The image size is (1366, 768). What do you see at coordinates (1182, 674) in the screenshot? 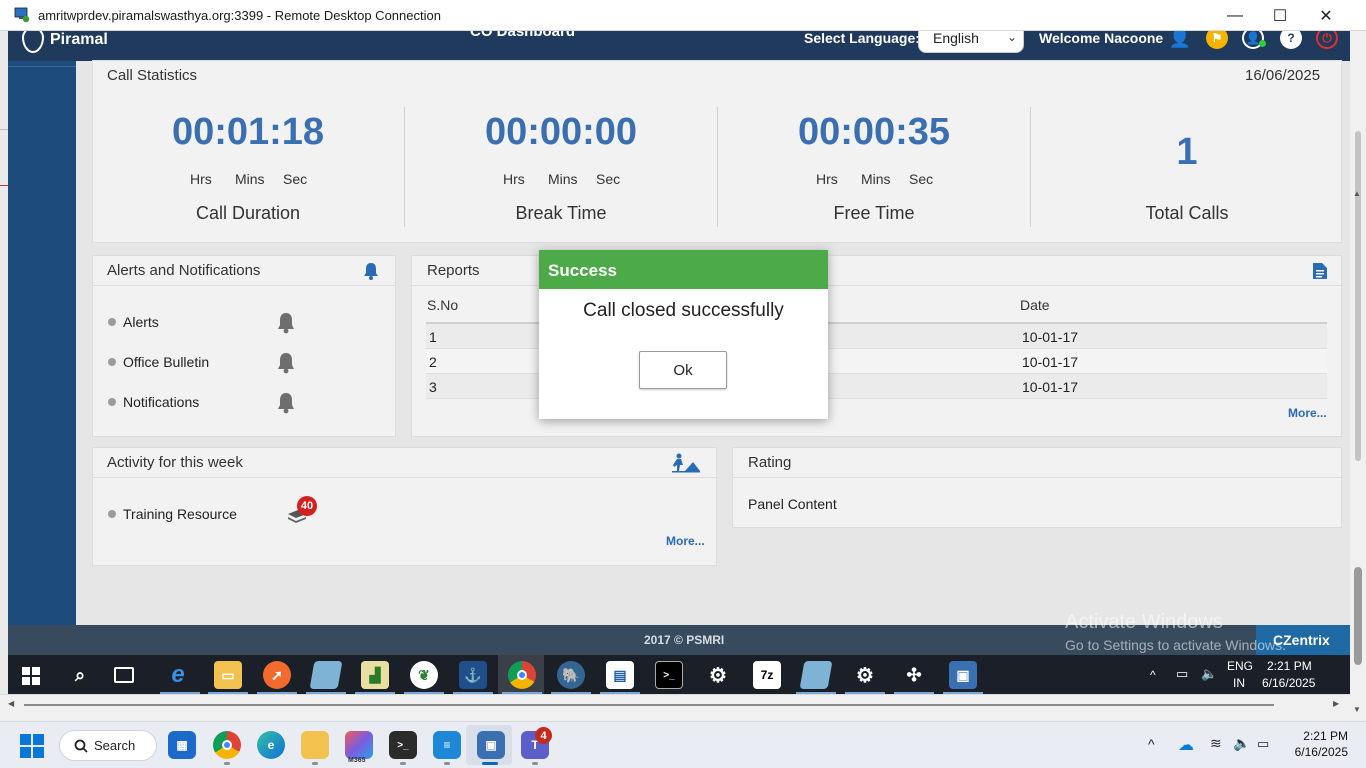
I see `network-icon: ▭` at bounding box center [1182, 674].